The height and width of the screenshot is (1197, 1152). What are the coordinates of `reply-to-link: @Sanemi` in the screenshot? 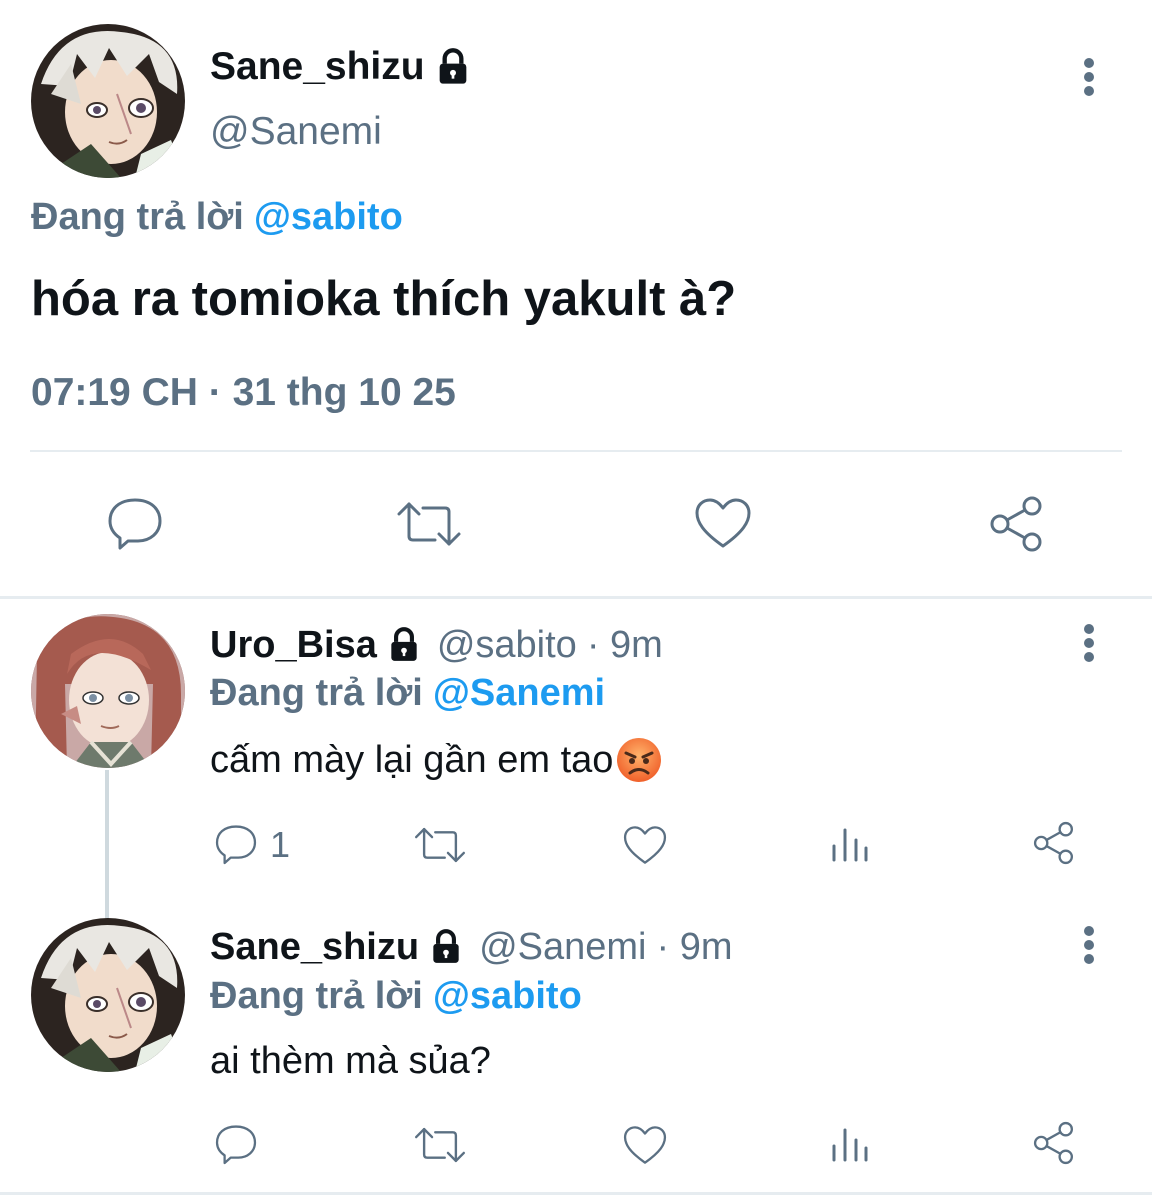 It's located at (519, 693).